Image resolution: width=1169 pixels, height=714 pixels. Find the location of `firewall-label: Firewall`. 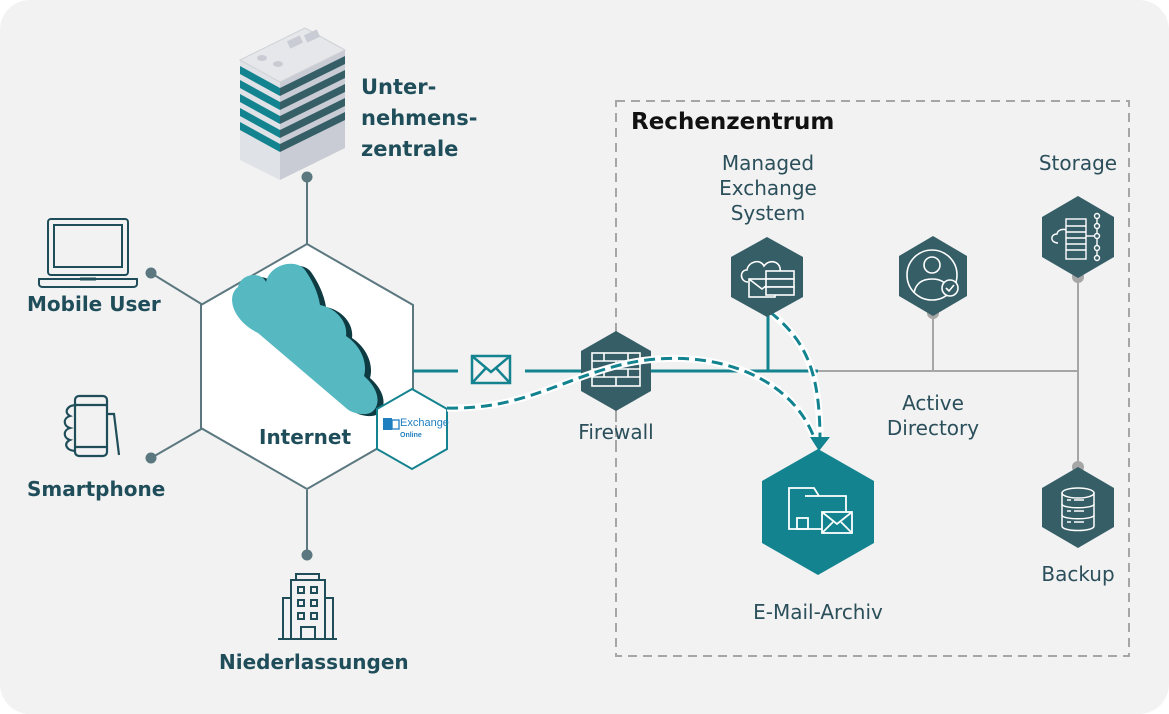

firewall-label: Firewall is located at coordinates (616, 432).